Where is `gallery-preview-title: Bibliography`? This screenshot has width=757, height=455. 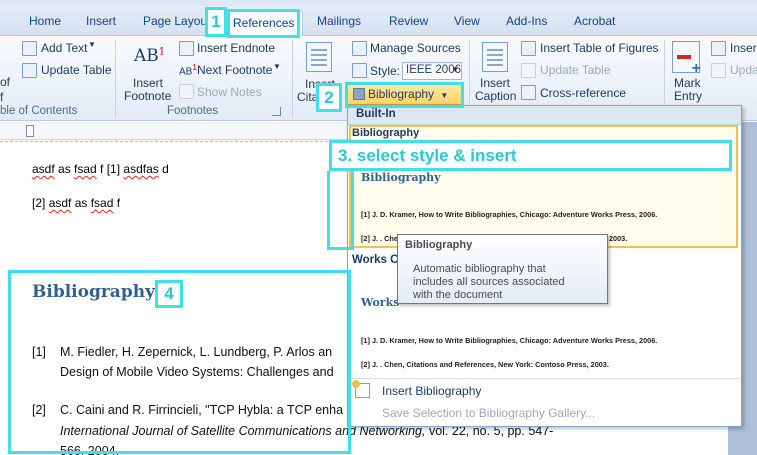 gallery-preview-title: Bibliography is located at coordinates (401, 177).